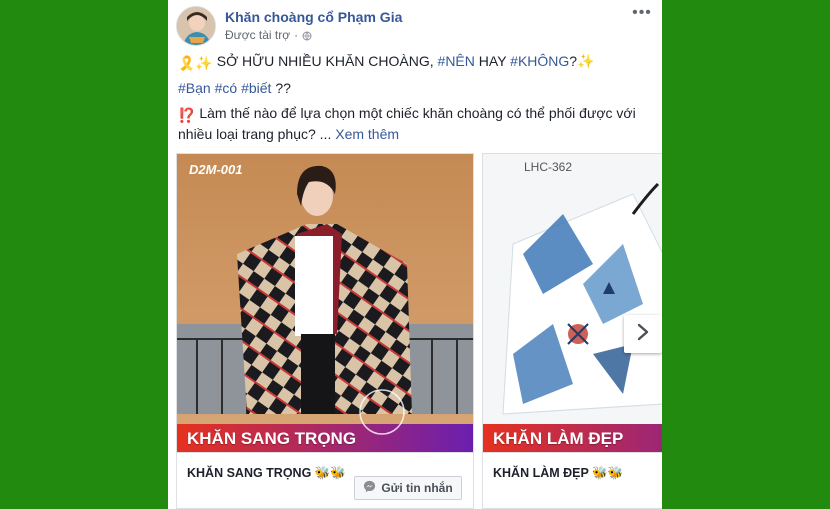  Describe the element at coordinates (187, 115) in the screenshot. I see `interrobang-emoji: ⁉️` at that location.